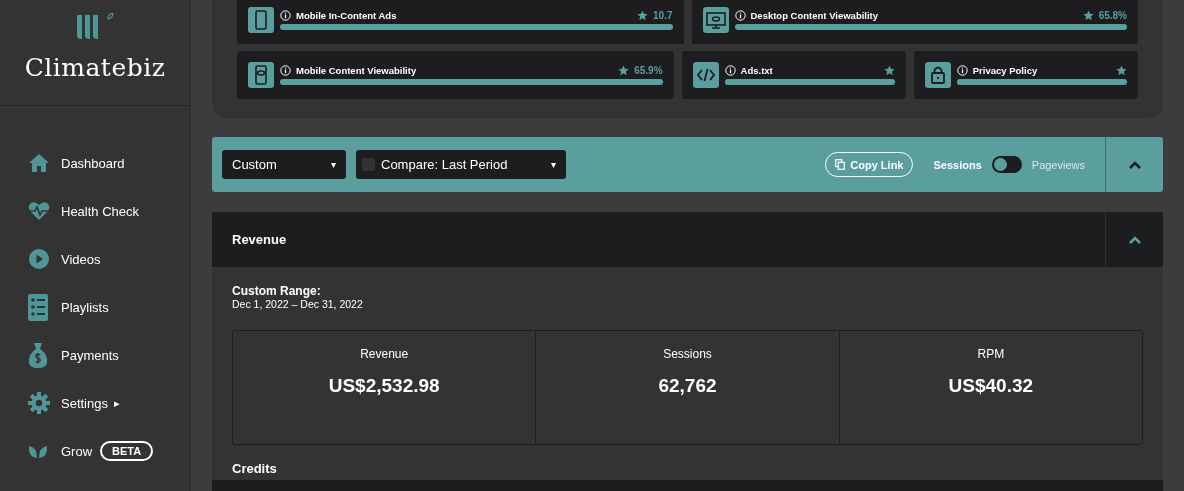 The height and width of the screenshot is (491, 1184). What do you see at coordinates (1005, 70) in the screenshot?
I see `health-card-title: Privacy Policy` at bounding box center [1005, 70].